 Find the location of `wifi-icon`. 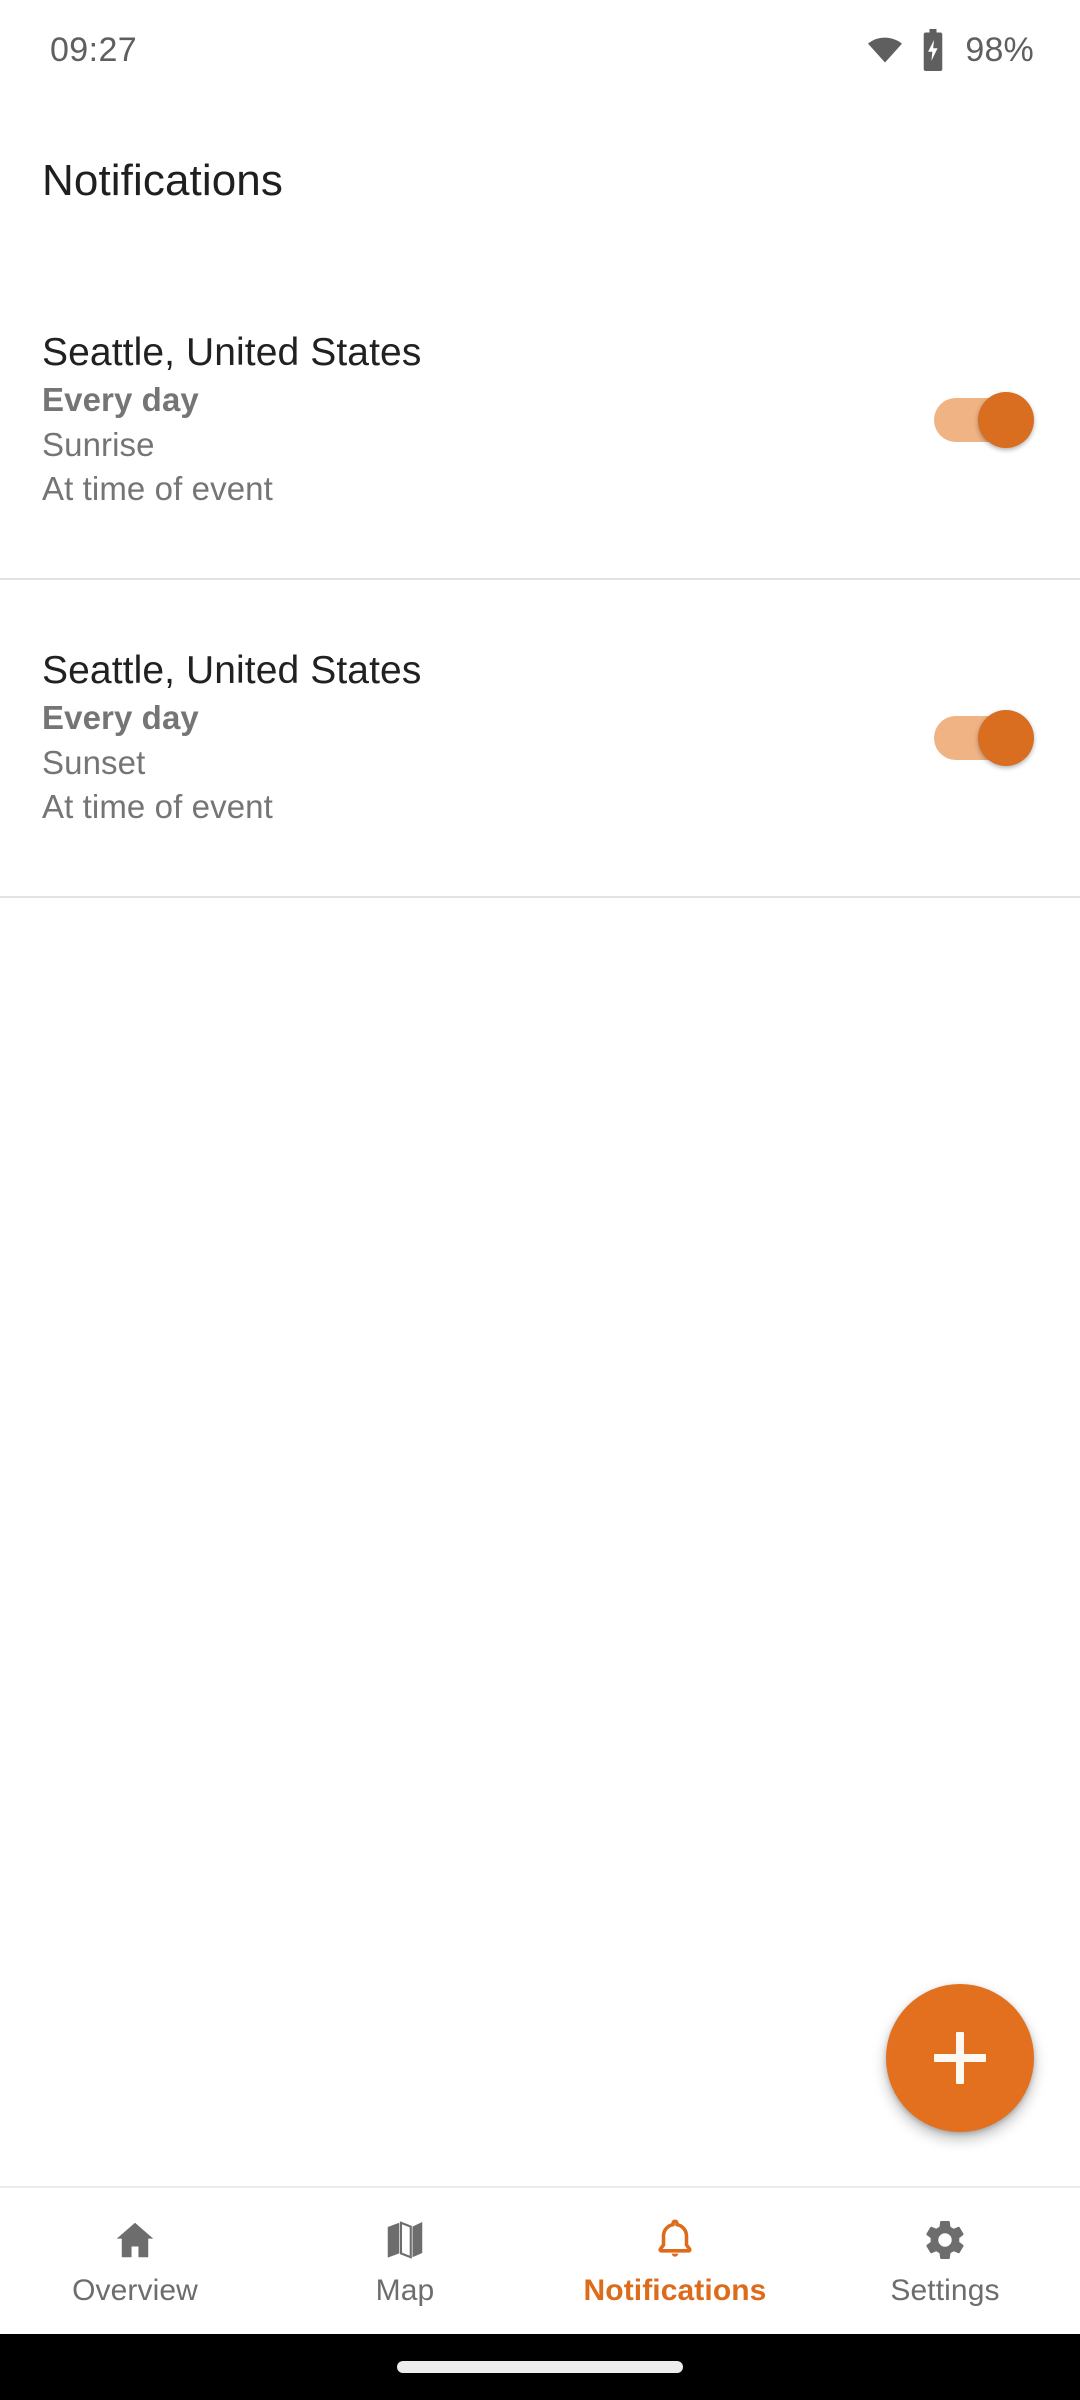

wifi-icon is located at coordinates (885, 50).